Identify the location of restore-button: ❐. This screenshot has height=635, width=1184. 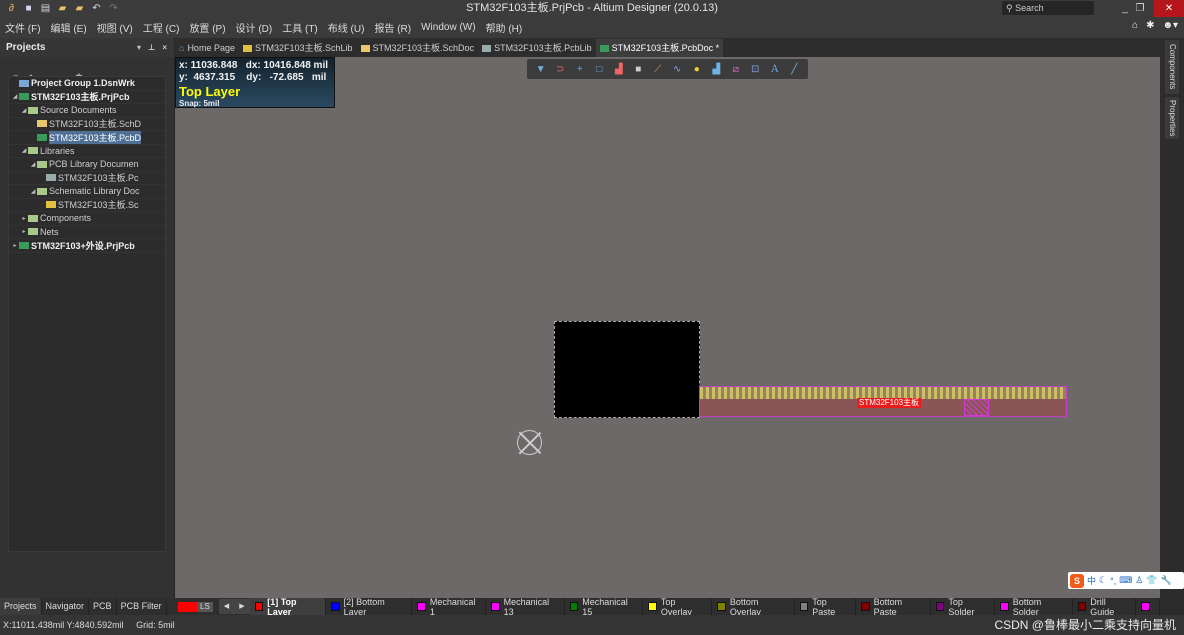
(1140, 8).